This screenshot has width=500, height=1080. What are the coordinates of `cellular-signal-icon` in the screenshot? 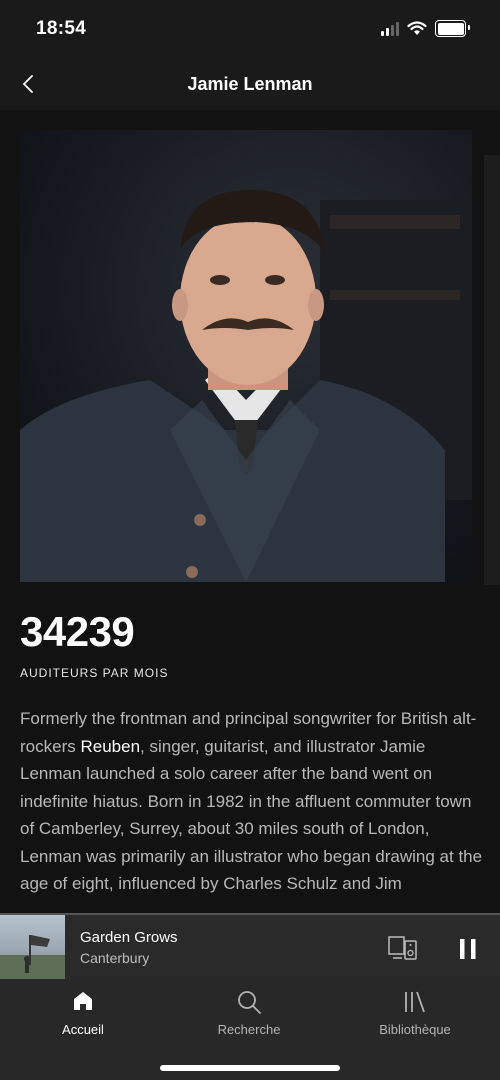 It's located at (390, 28).